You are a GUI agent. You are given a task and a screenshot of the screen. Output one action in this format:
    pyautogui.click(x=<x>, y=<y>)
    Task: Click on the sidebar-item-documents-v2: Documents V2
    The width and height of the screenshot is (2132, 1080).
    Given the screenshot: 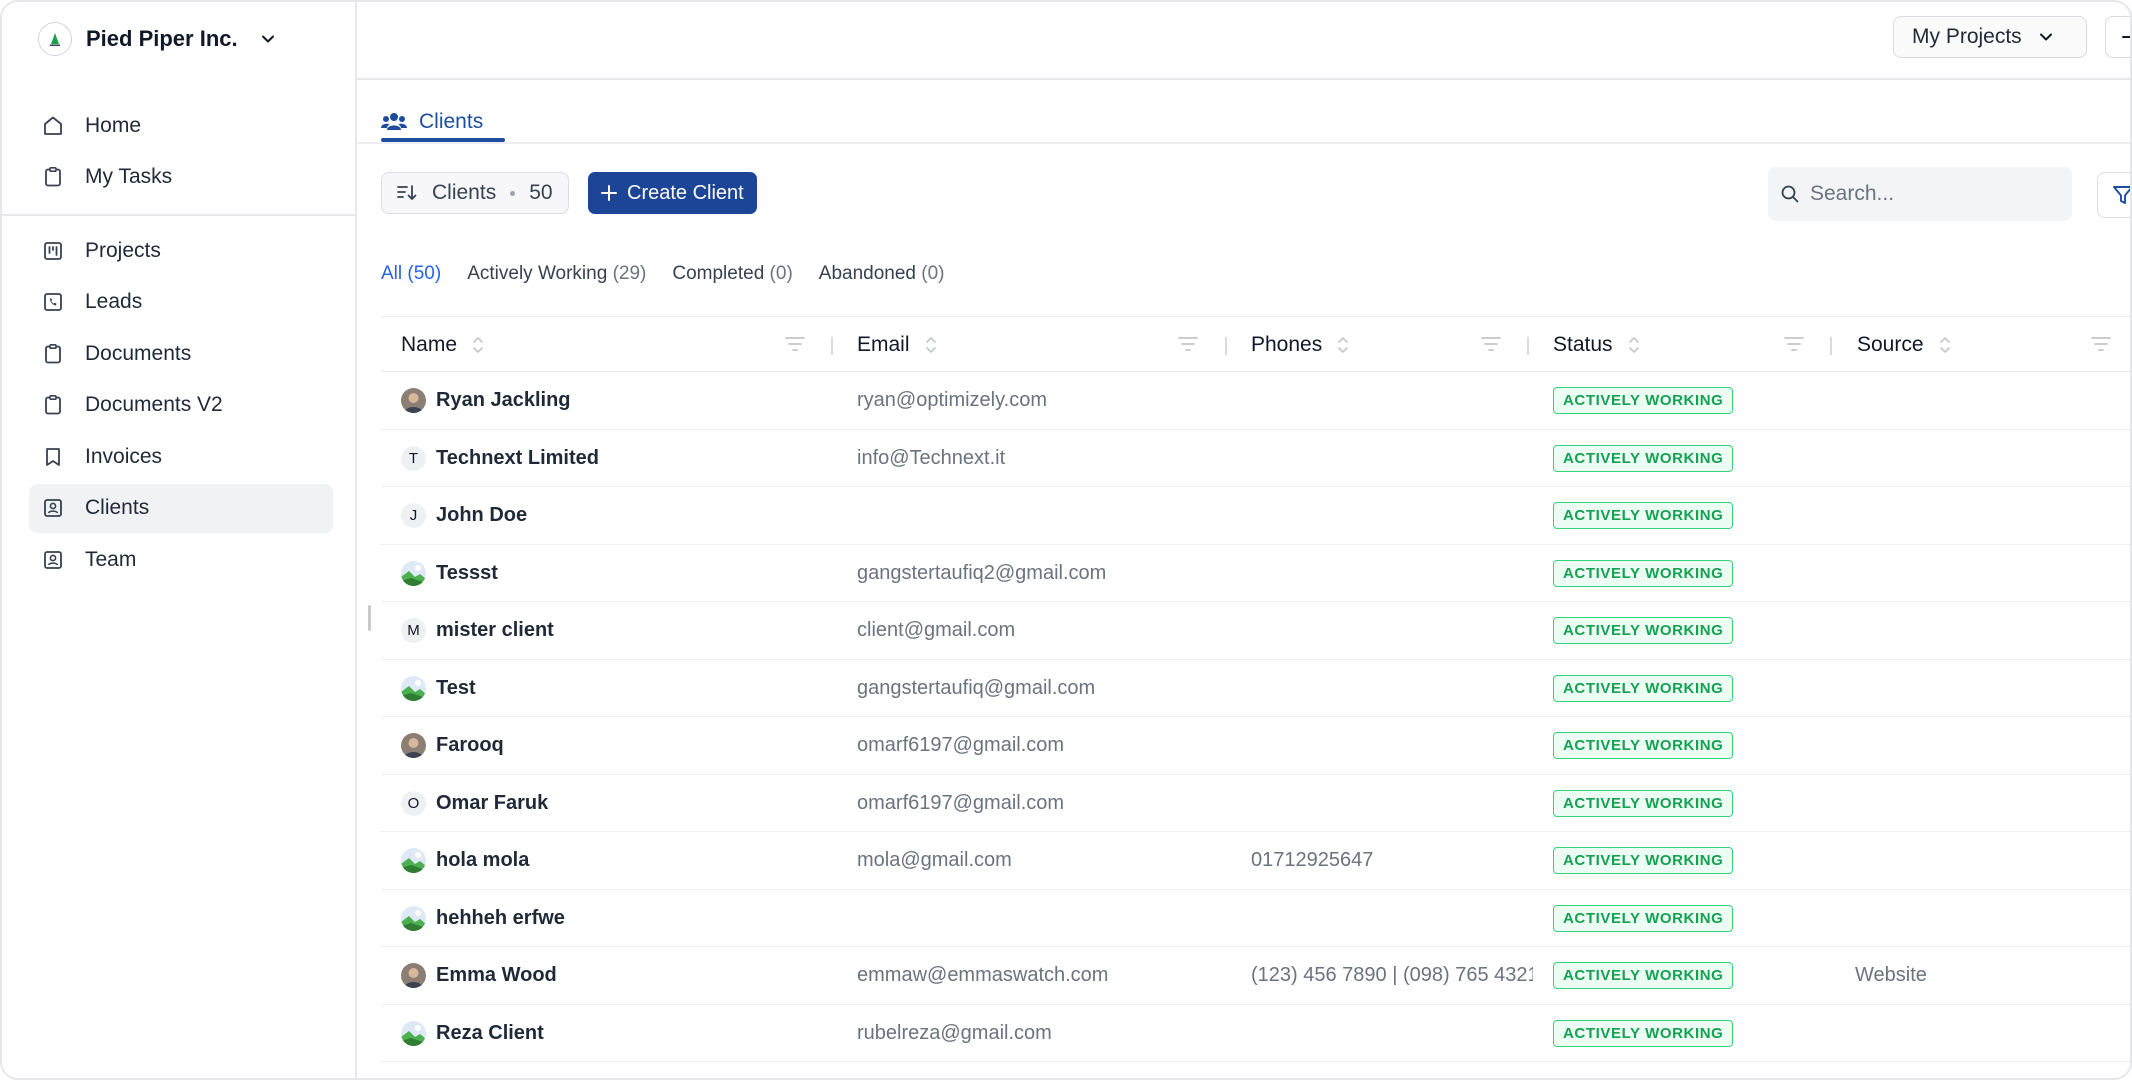 What is the action you would take?
    pyautogui.click(x=181, y=405)
    